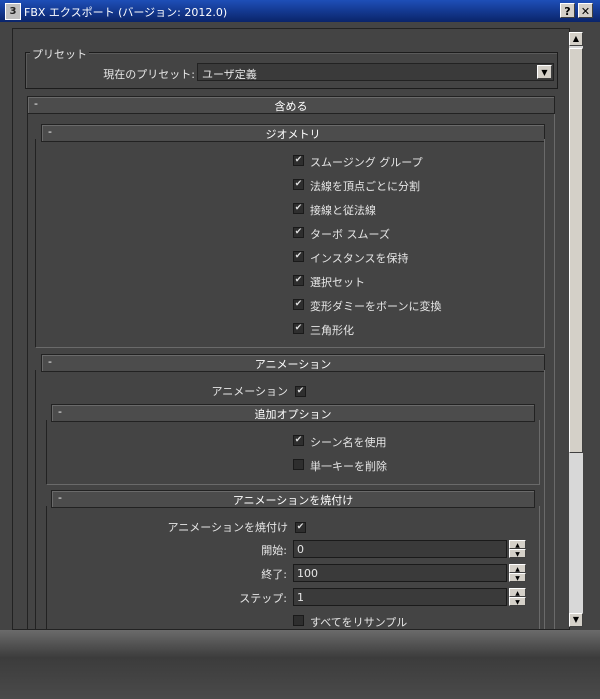 The image size is (600, 699). I want to click on start-label: 開始:, so click(274, 550).